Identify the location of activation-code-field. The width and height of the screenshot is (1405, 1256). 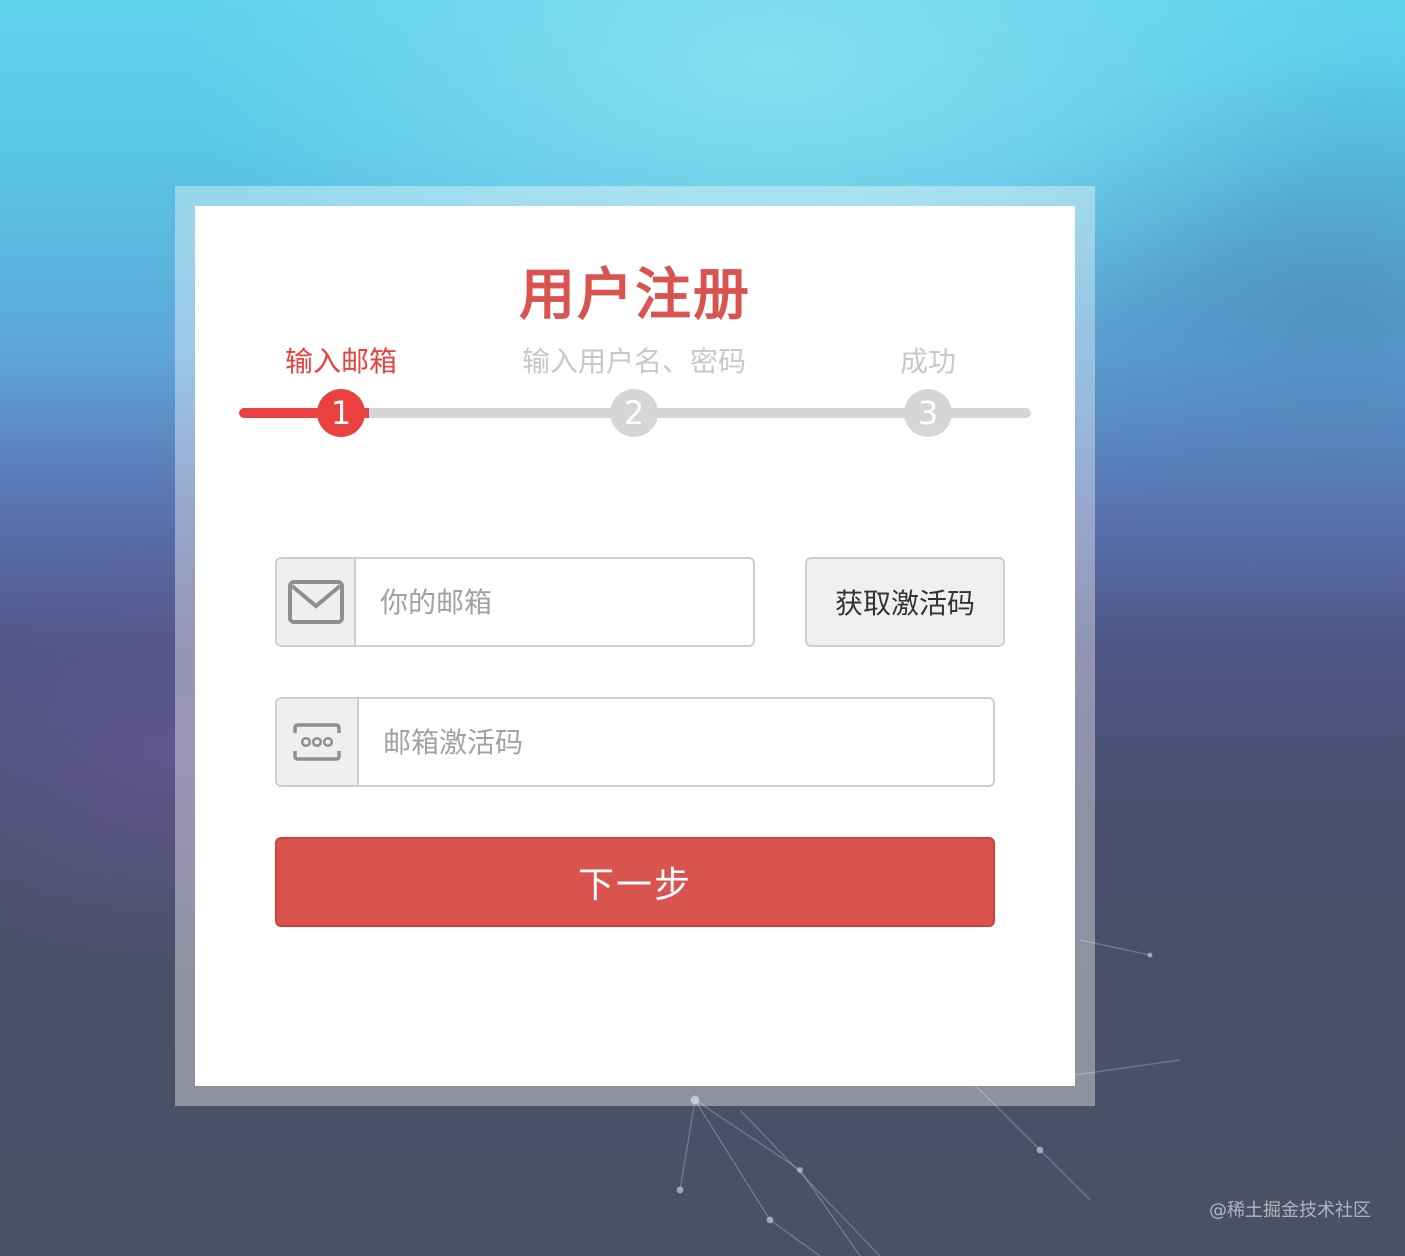
(676, 742).